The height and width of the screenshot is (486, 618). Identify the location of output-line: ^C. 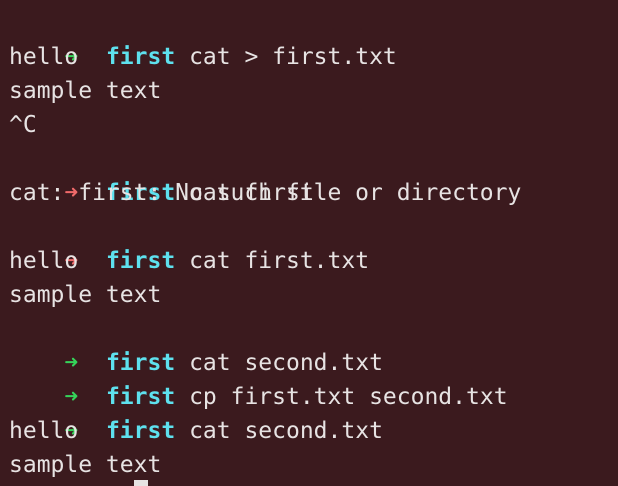
(23, 125).